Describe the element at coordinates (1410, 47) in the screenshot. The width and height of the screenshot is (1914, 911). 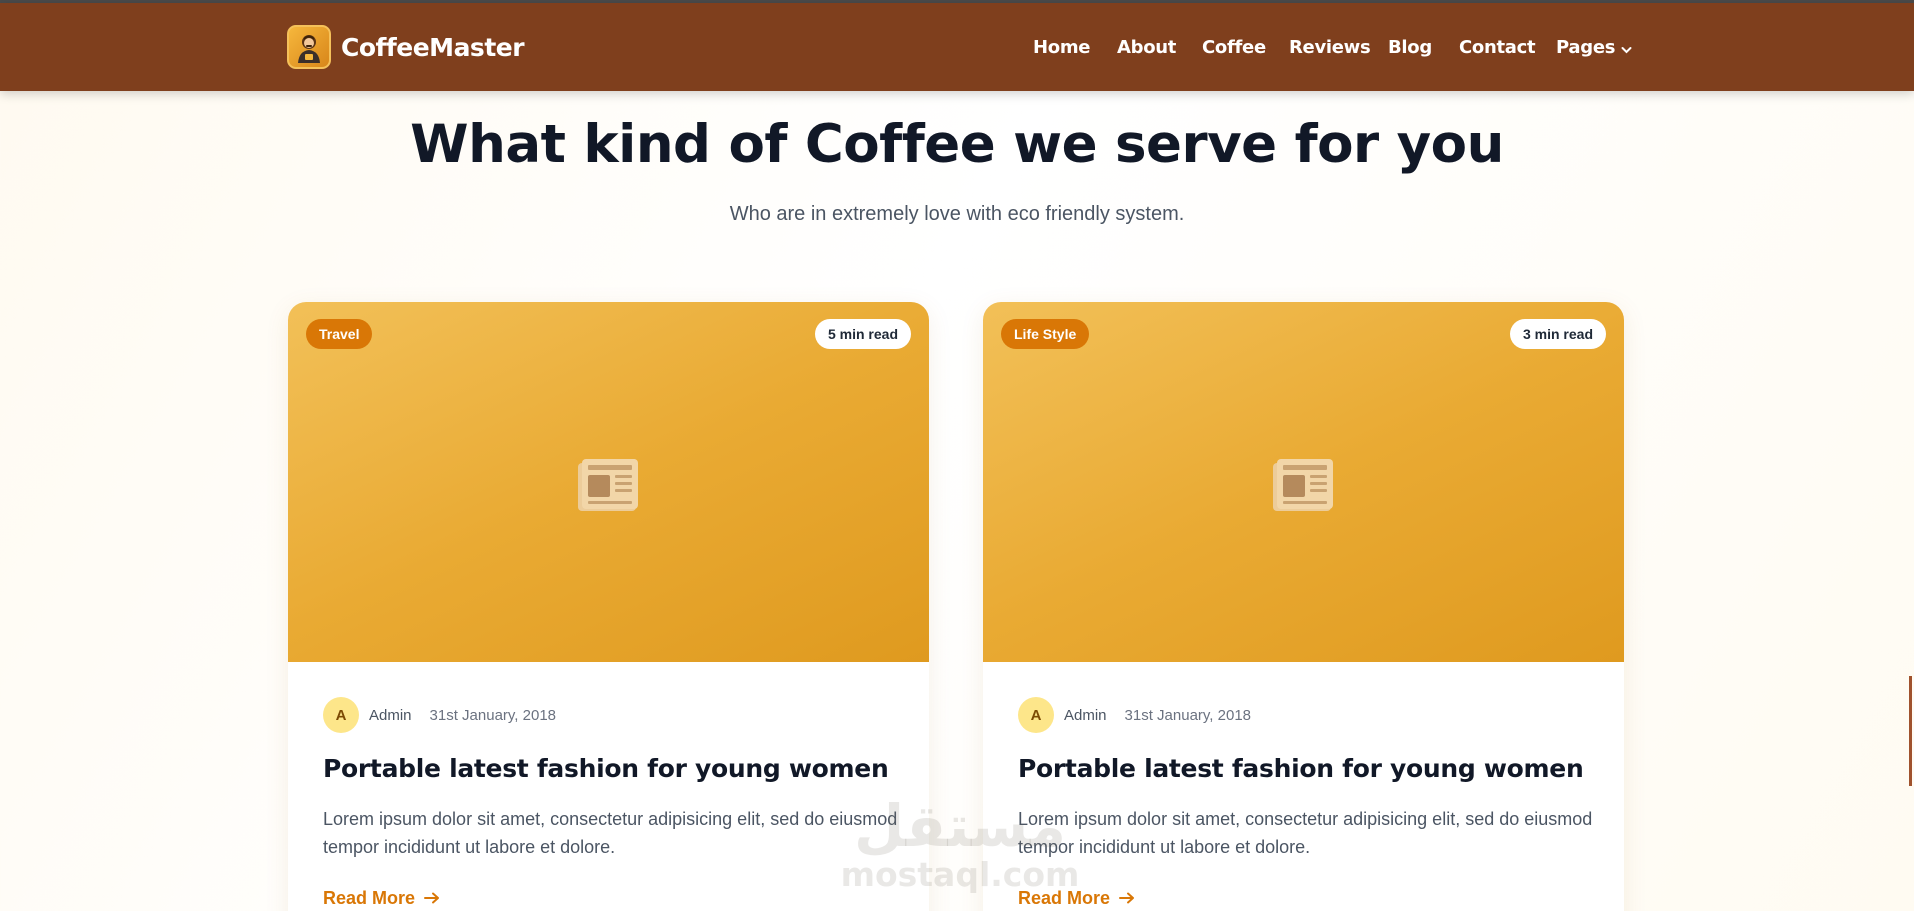
I see `nav-blog: Blog` at that location.